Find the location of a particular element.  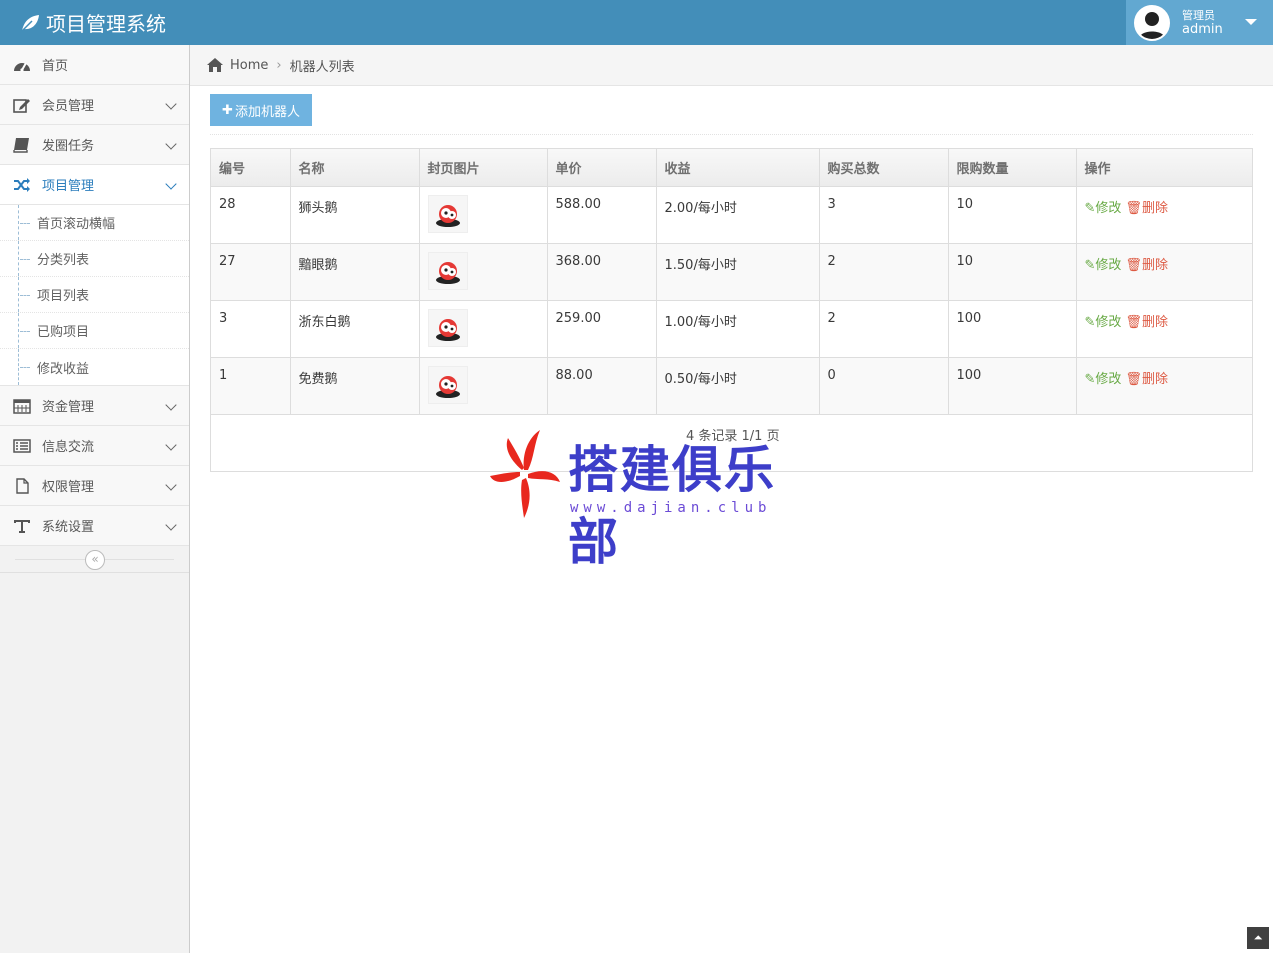

sidebar-item-label: 信息交流 is located at coordinates (68, 447).